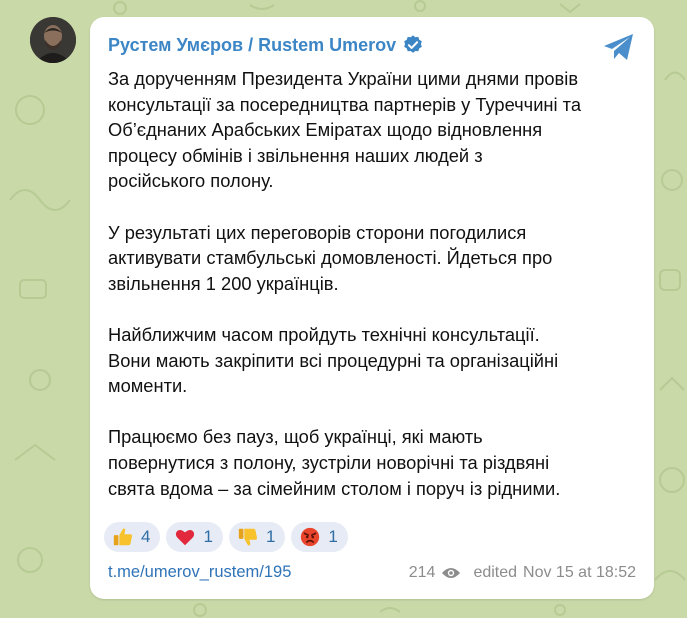 Image resolution: width=687 pixels, height=618 pixels. What do you see at coordinates (146, 536) in the screenshot?
I see `reaction-count: 4` at bounding box center [146, 536].